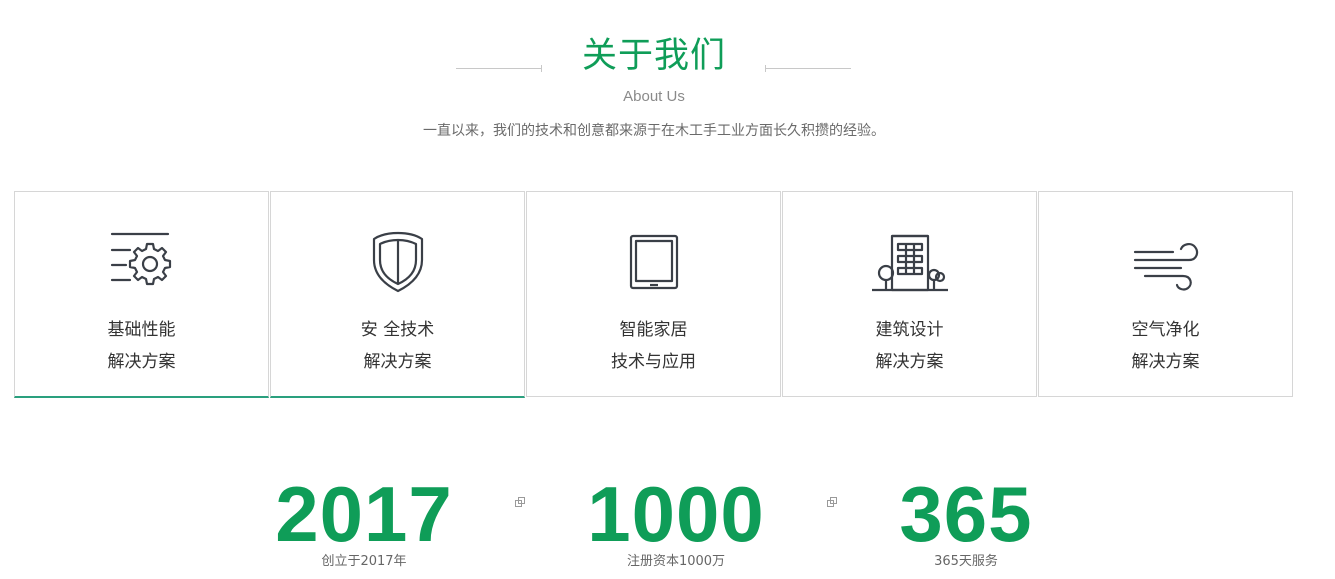 The width and height of the screenshot is (1335, 579). What do you see at coordinates (676, 514) in the screenshot?
I see `stat-number: 1000` at bounding box center [676, 514].